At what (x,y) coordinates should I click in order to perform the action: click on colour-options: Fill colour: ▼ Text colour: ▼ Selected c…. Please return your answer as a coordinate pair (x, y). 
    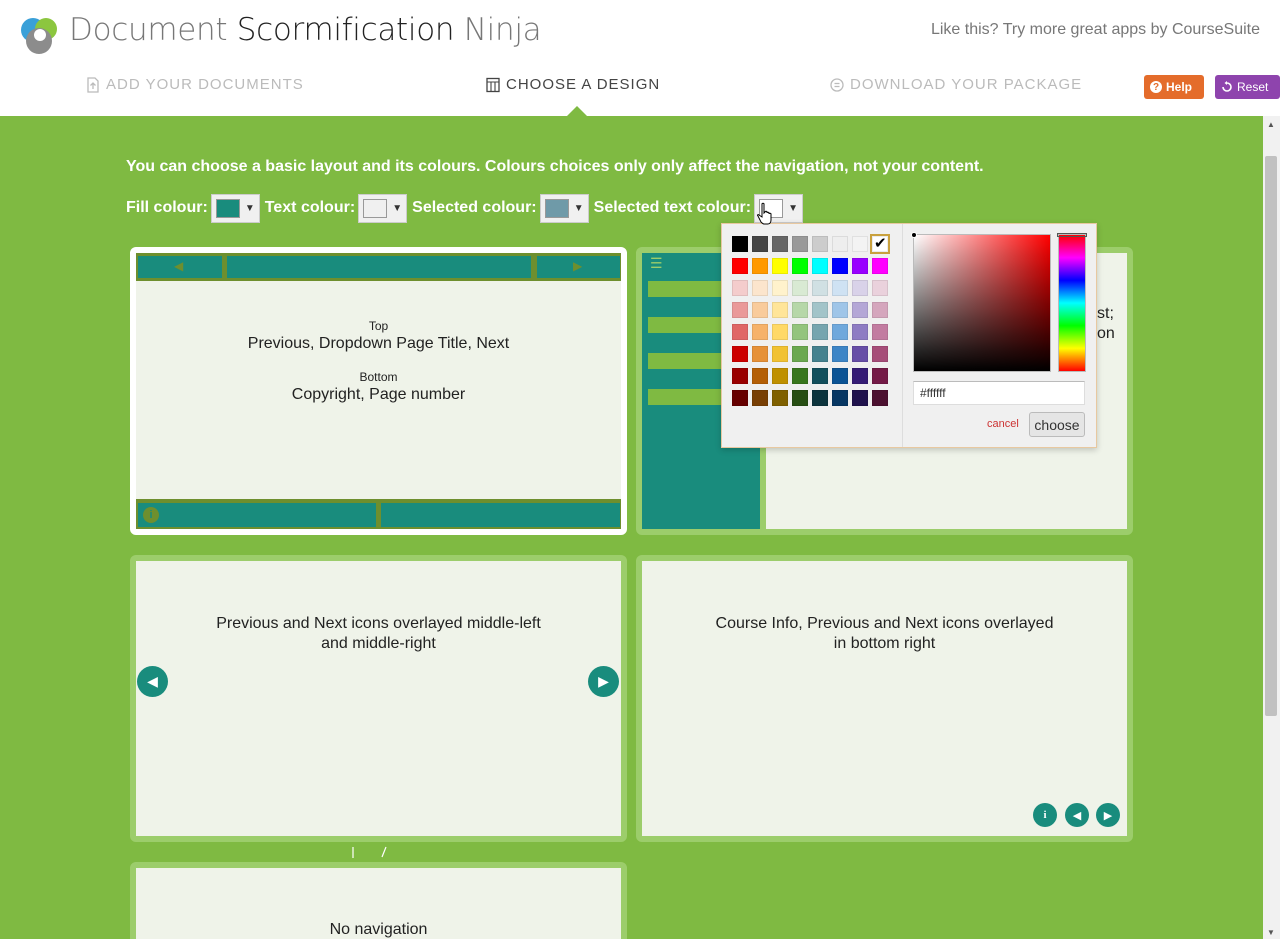
    Looking at the image, I should click on (467, 208).